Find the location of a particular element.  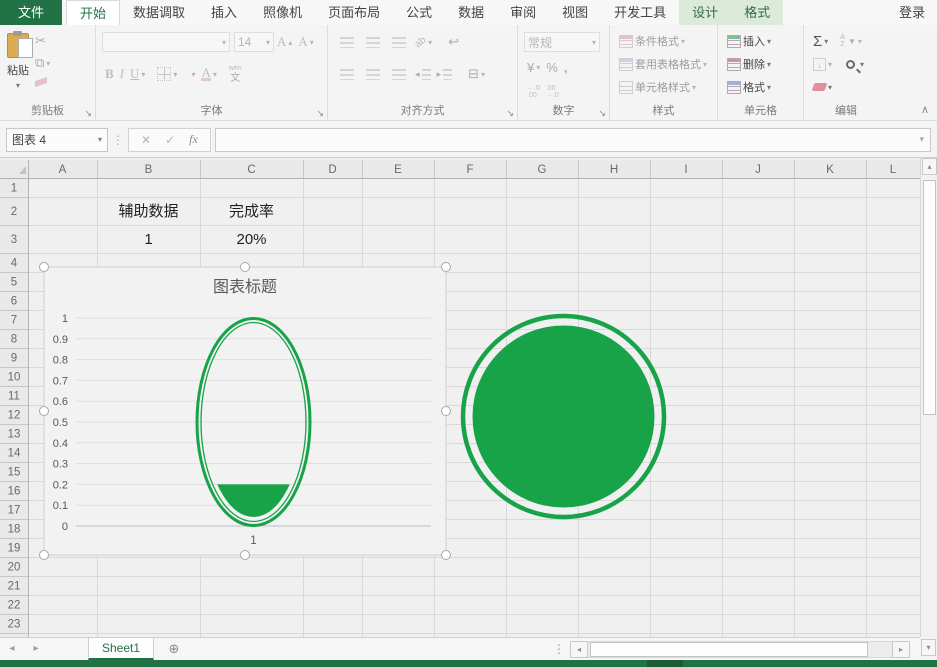

underline-button: U ▾ is located at coordinates (137, 74).